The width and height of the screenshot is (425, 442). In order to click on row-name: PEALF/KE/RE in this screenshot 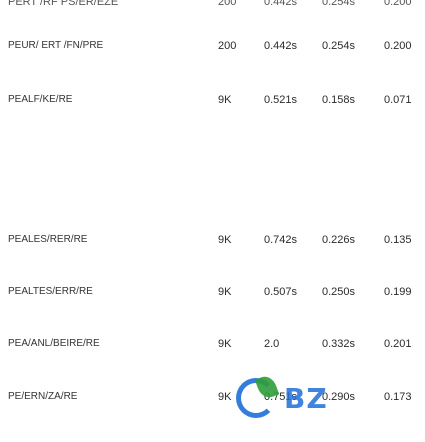, I will do `click(40, 99)`.